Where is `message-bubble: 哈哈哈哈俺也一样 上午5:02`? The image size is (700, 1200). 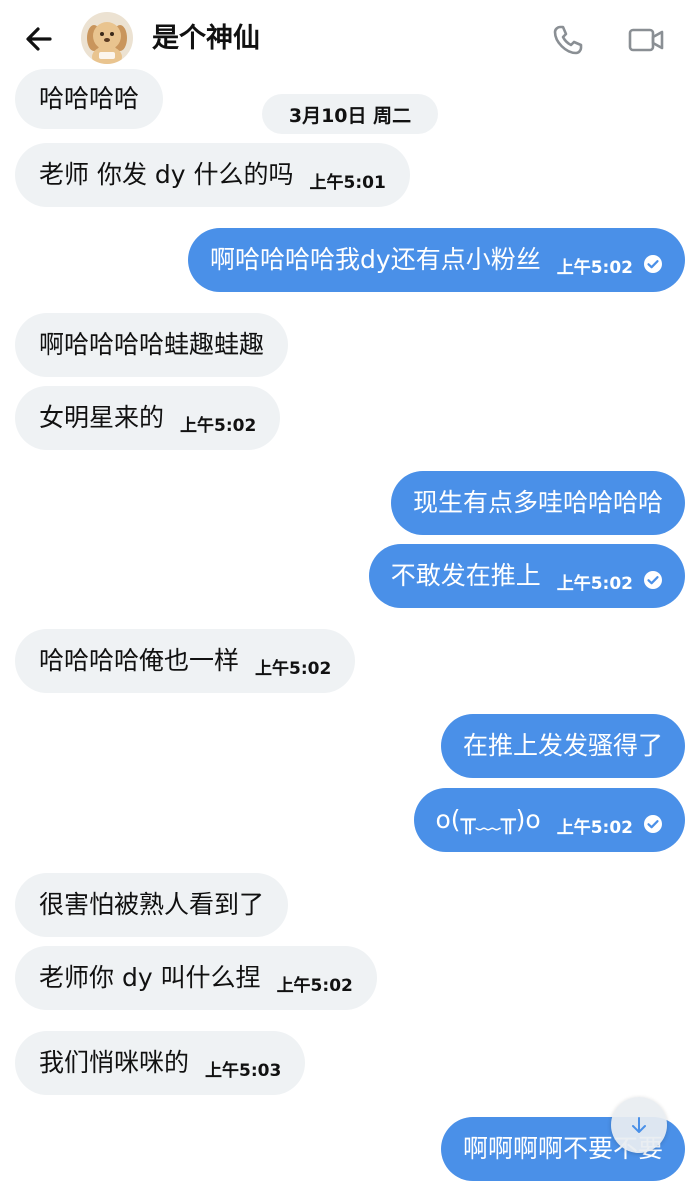
message-bubble: 哈哈哈哈俺也一样 上午5:02 is located at coordinates (185, 661).